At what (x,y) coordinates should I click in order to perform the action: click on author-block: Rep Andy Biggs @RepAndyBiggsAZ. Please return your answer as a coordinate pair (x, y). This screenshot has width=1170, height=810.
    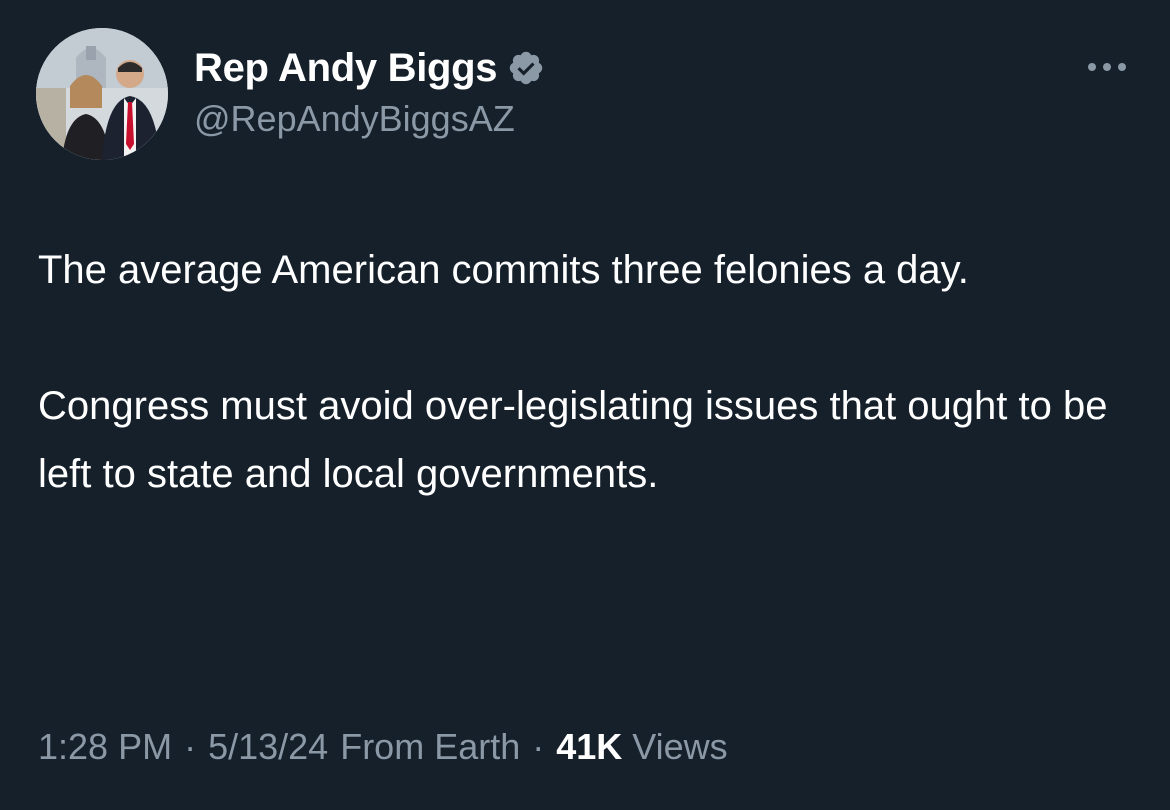
    Looking at the image, I should click on (369, 90).